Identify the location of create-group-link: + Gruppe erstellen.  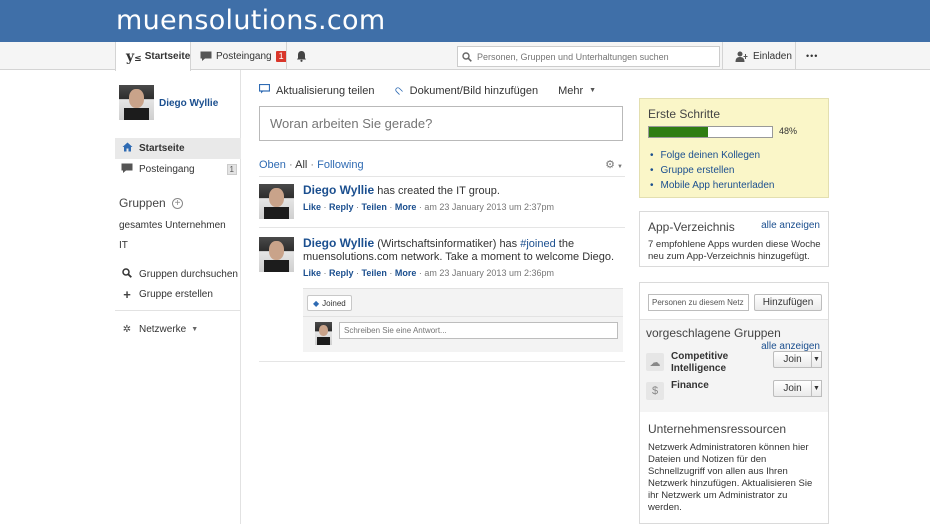
(178, 294).